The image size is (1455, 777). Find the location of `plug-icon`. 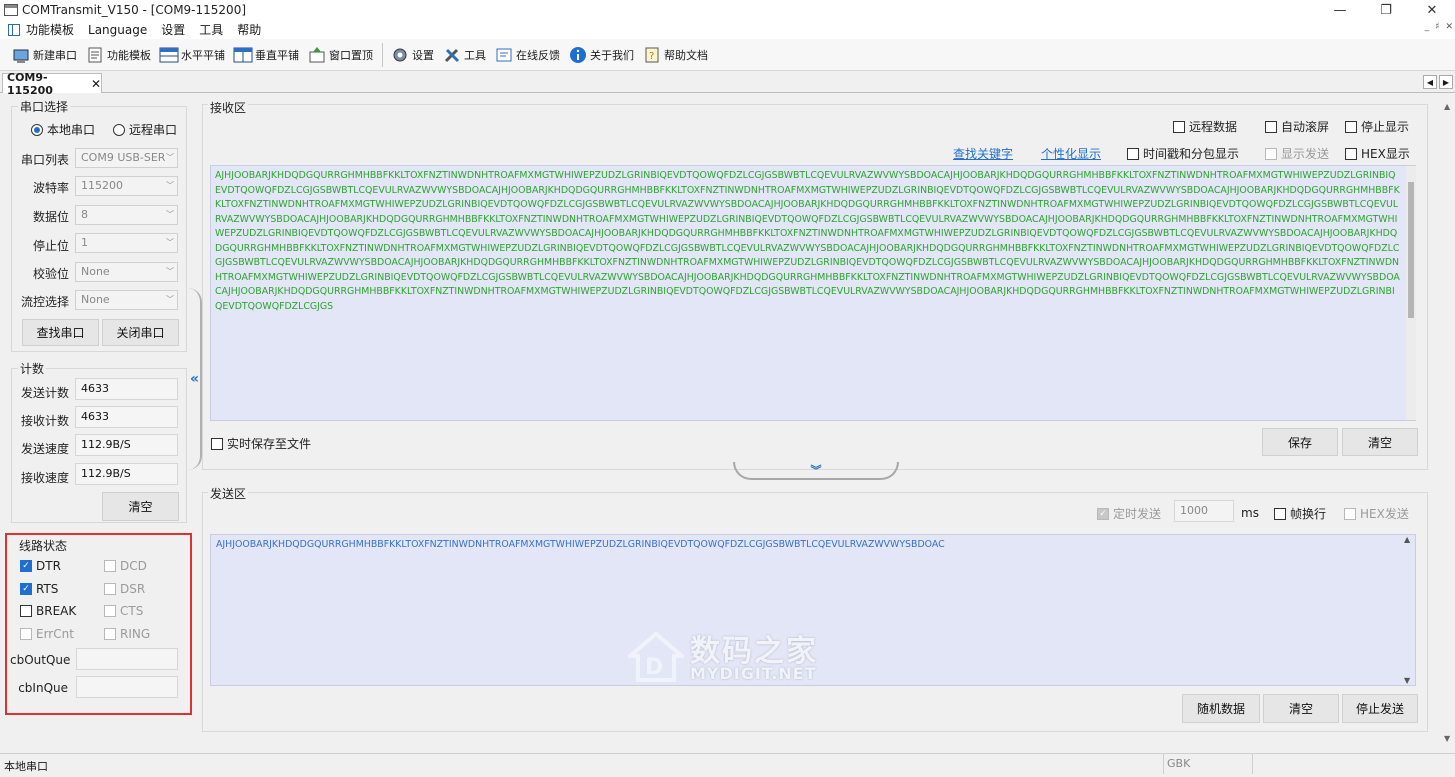

plug-icon is located at coordinates (21, 55).